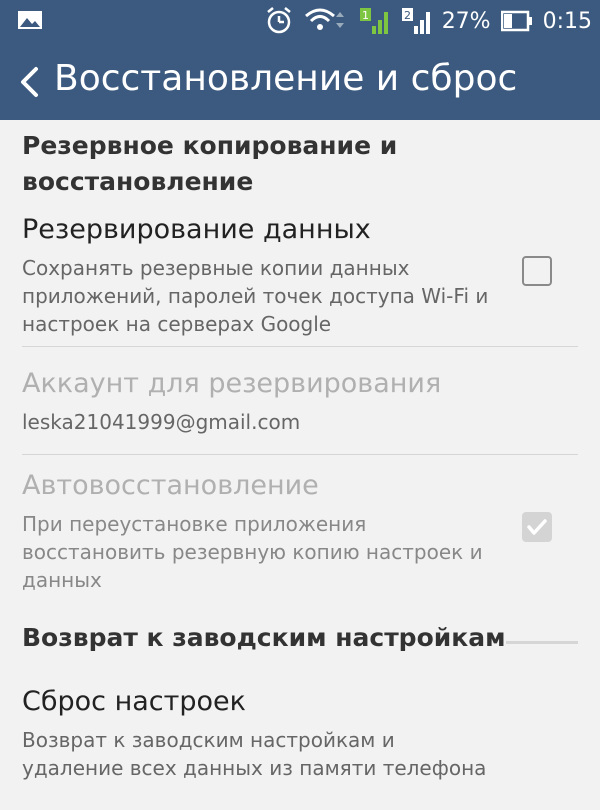 The image size is (600, 810). Describe the element at coordinates (567, 21) in the screenshot. I see `clock: 0:15` at that location.